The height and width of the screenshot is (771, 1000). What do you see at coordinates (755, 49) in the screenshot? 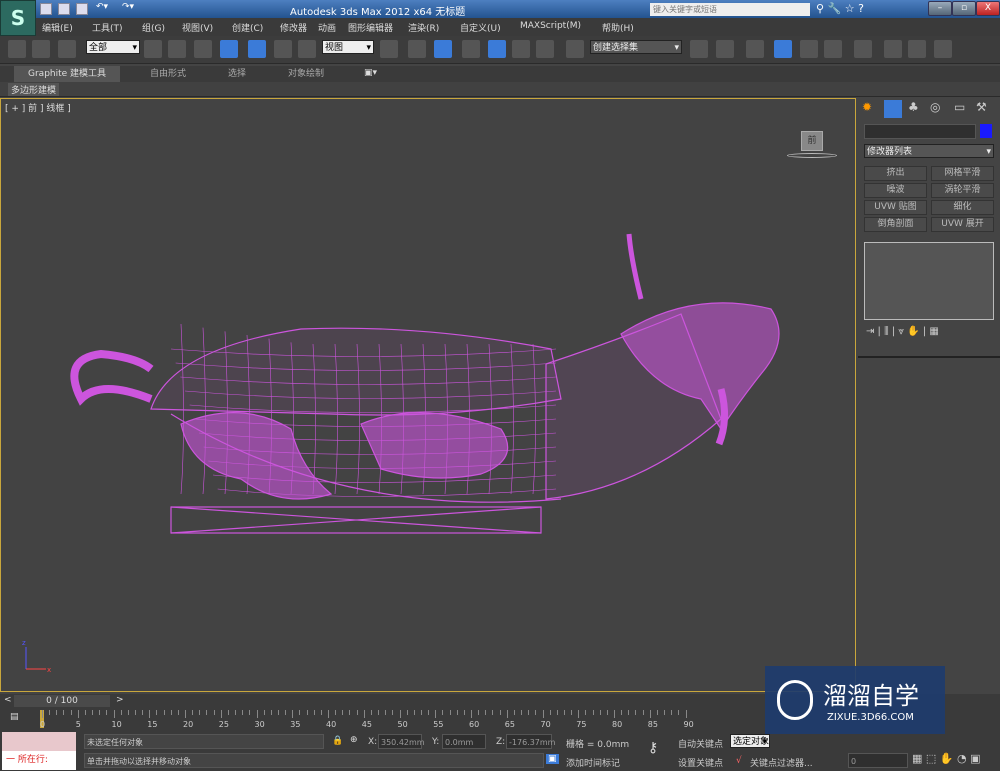
I see `layer-manager-icon` at bounding box center [755, 49].